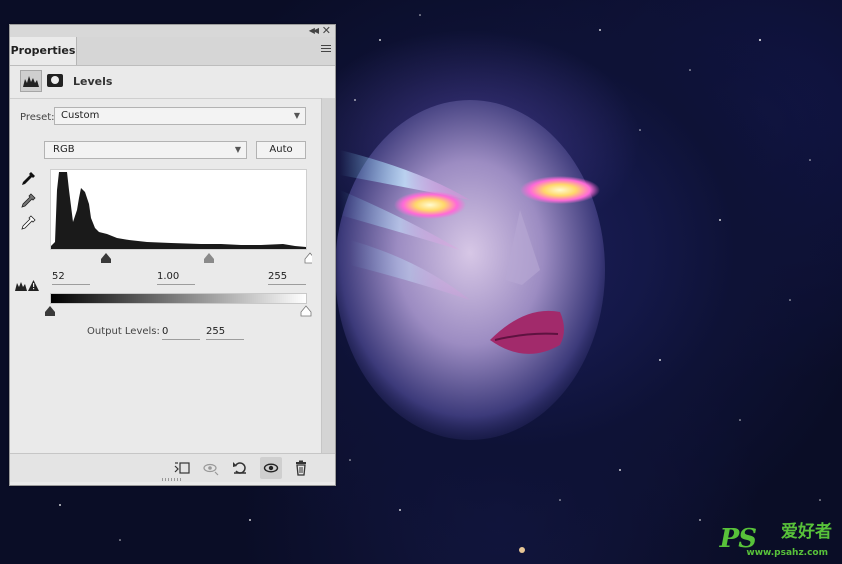 This screenshot has height=564, width=842. I want to click on view-previous-state-button, so click(211, 468).